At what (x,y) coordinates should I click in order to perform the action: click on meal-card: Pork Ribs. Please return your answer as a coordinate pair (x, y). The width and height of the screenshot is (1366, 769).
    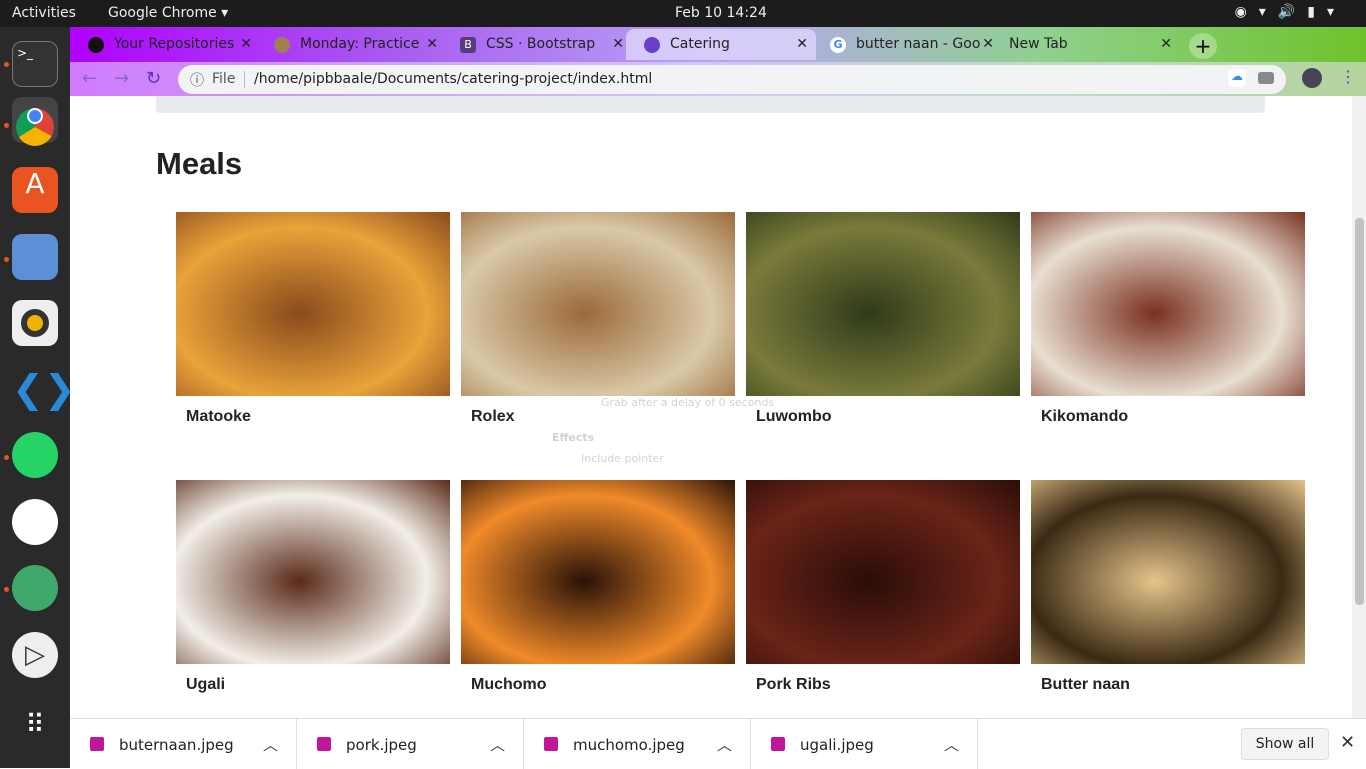
    Looking at the image, I should click on (883, 587).